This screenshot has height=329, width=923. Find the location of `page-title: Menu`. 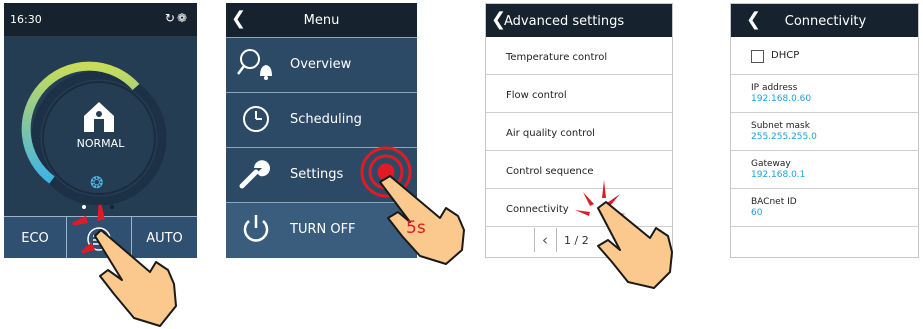

page-title: Menu is located at coordinates (321, 20).